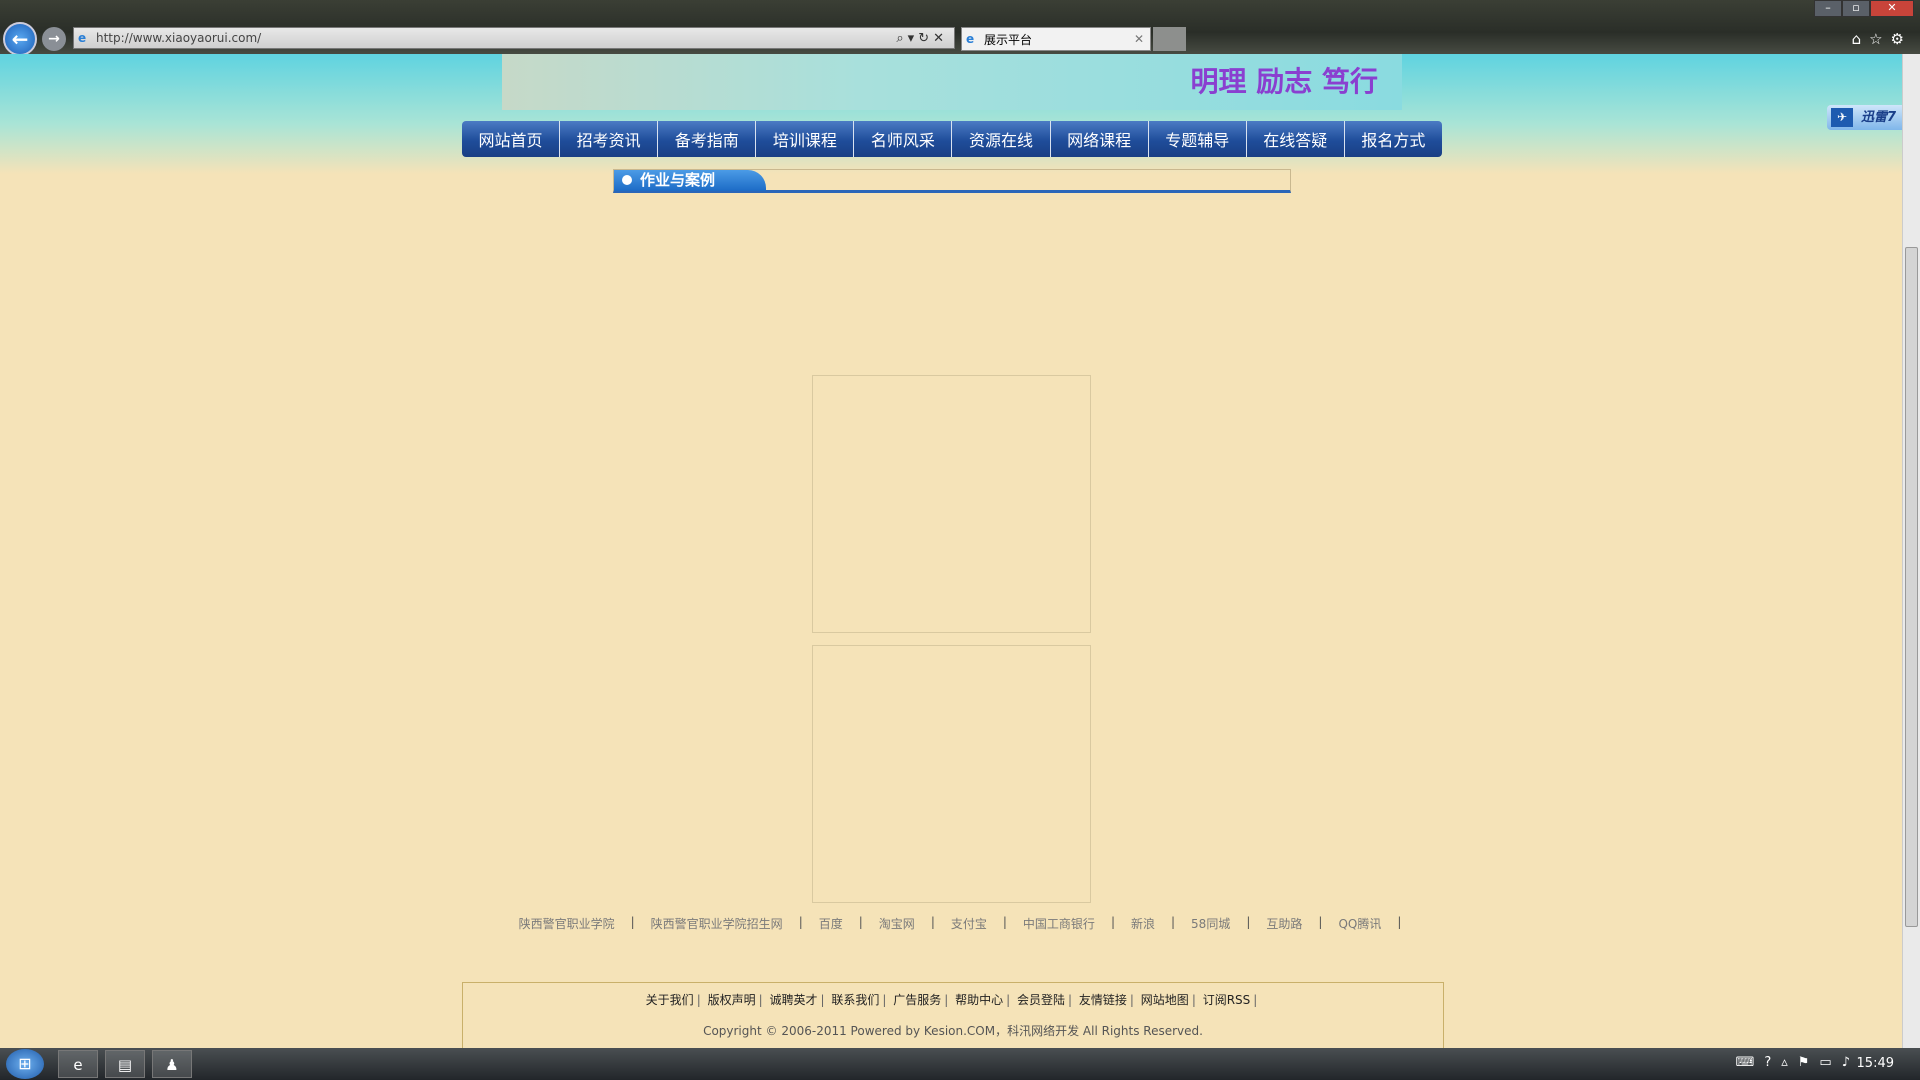 Image resolution: width=1920 pixels, height=1080 pixels. What do you see at coordinates (1227, 1000) in the screenshot?
I see `footer-link: 订阅RSS` at bounding box center [1227, 1000].